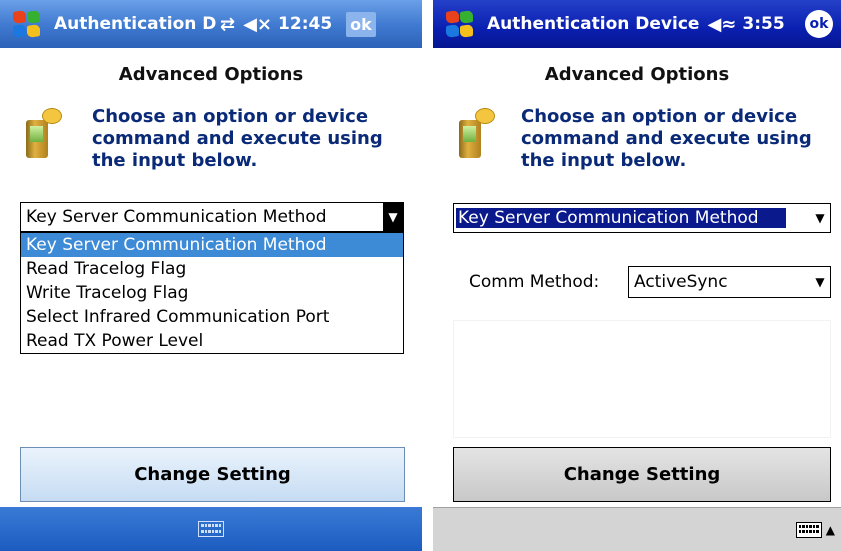 This screenshot has height=551, width=841. I want to click on dropdown-item: Write Tracelog Flag, so click(212, 293).